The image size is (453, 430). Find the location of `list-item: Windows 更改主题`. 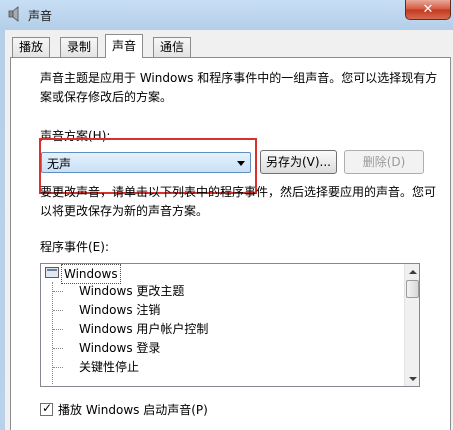

list-item: Windows 更改主题 is located at coordinates (131, 291).